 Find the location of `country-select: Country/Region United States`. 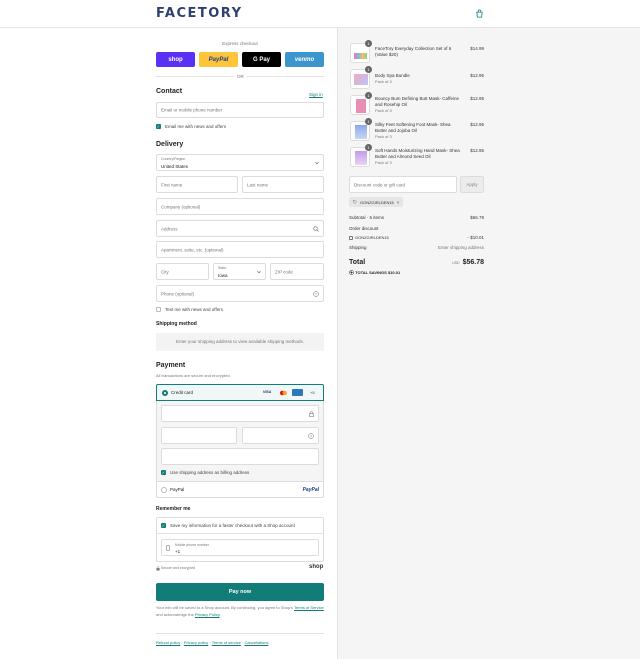

country-select: Country/Region United States is located at coordinates (240, 162).